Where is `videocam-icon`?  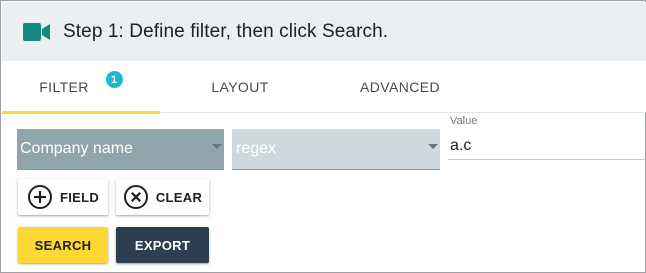 videocam-icon is located at coordinates (37, 32).